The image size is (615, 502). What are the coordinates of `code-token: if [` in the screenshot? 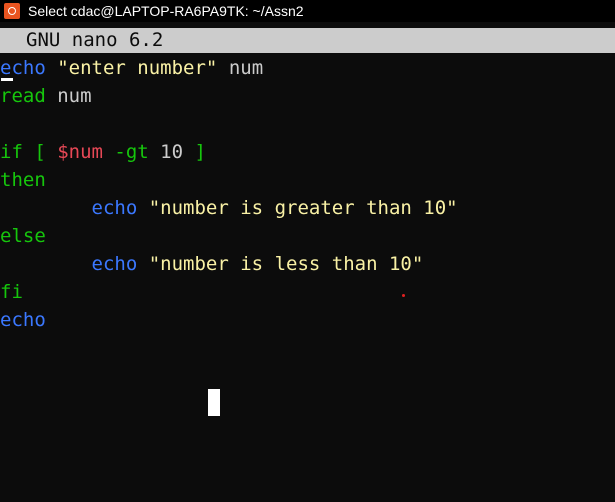 It's located at (29, 152).